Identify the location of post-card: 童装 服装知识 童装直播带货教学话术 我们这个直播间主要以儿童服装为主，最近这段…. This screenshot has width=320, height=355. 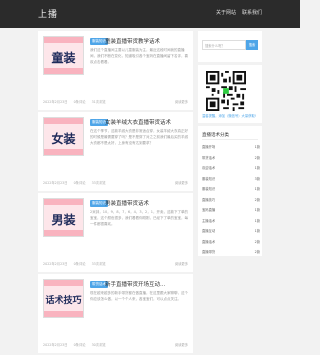
(115, 70).